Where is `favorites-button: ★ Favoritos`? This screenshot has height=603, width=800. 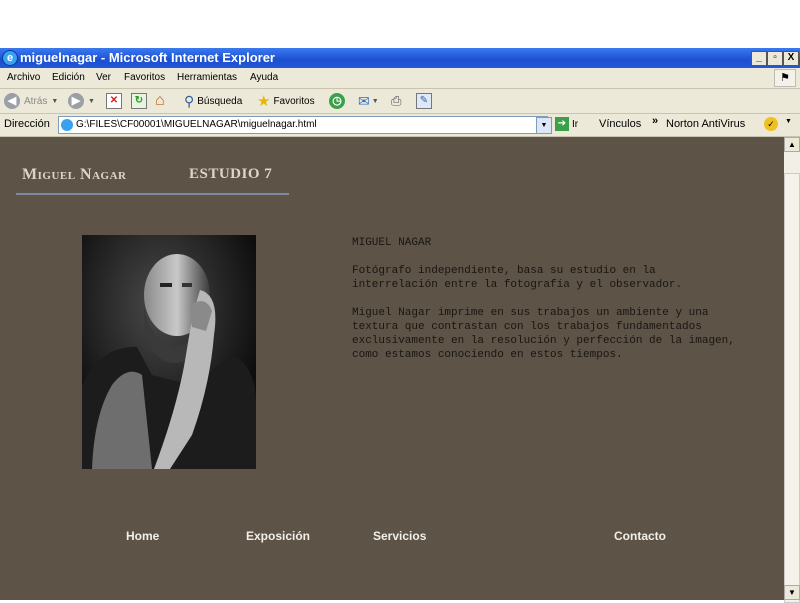
favorites-button: ★ Favoritos is located at coordinates (286, 101).